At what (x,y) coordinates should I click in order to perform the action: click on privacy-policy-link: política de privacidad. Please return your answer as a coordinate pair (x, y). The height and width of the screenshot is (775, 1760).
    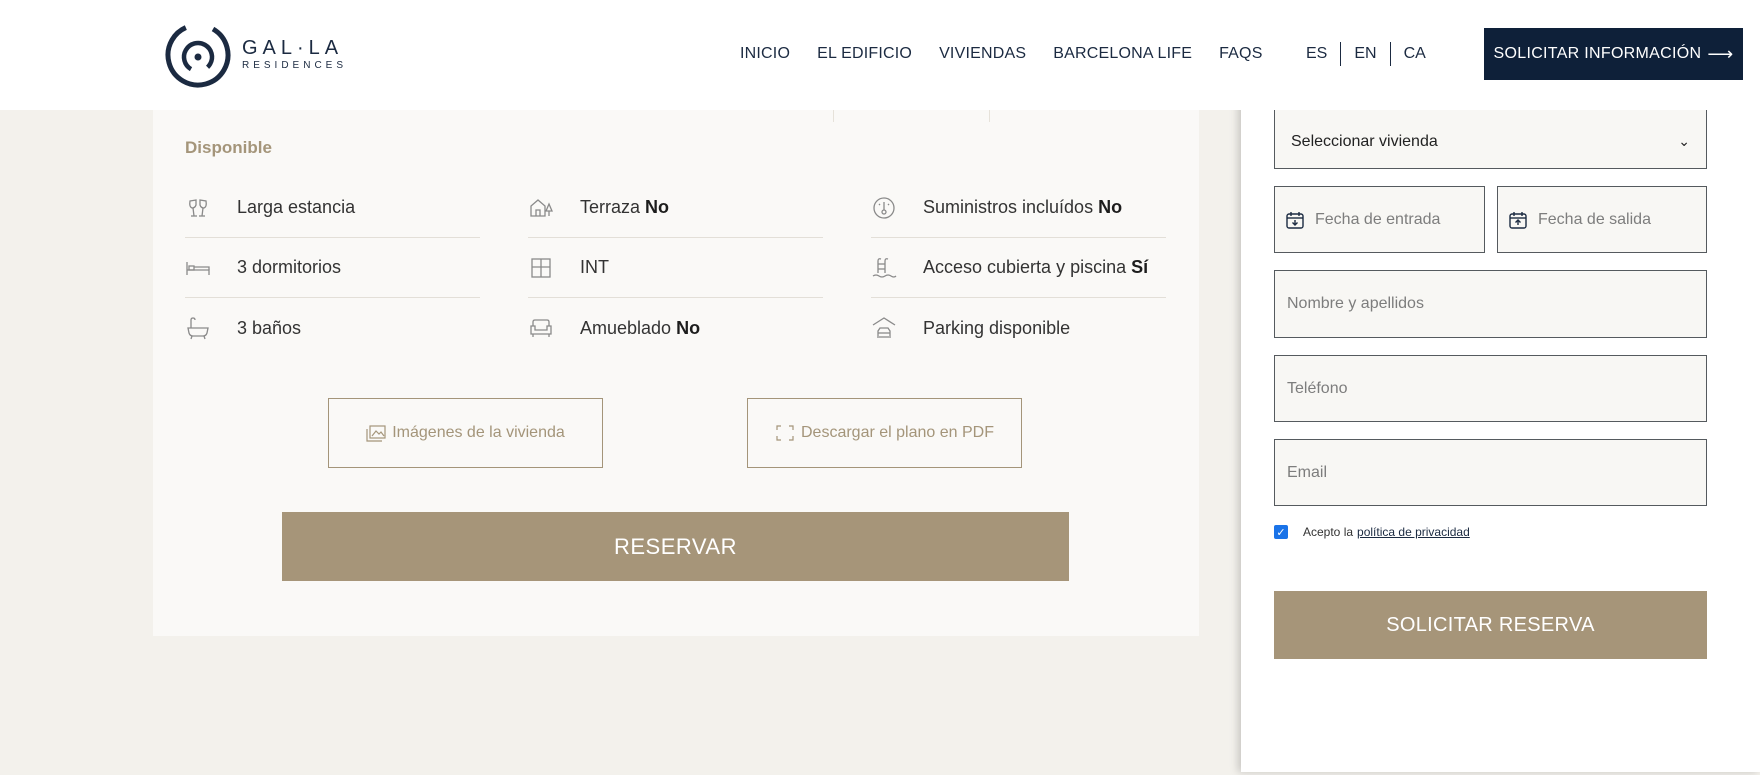
    Looking at the image, I should click on (1413, 532).